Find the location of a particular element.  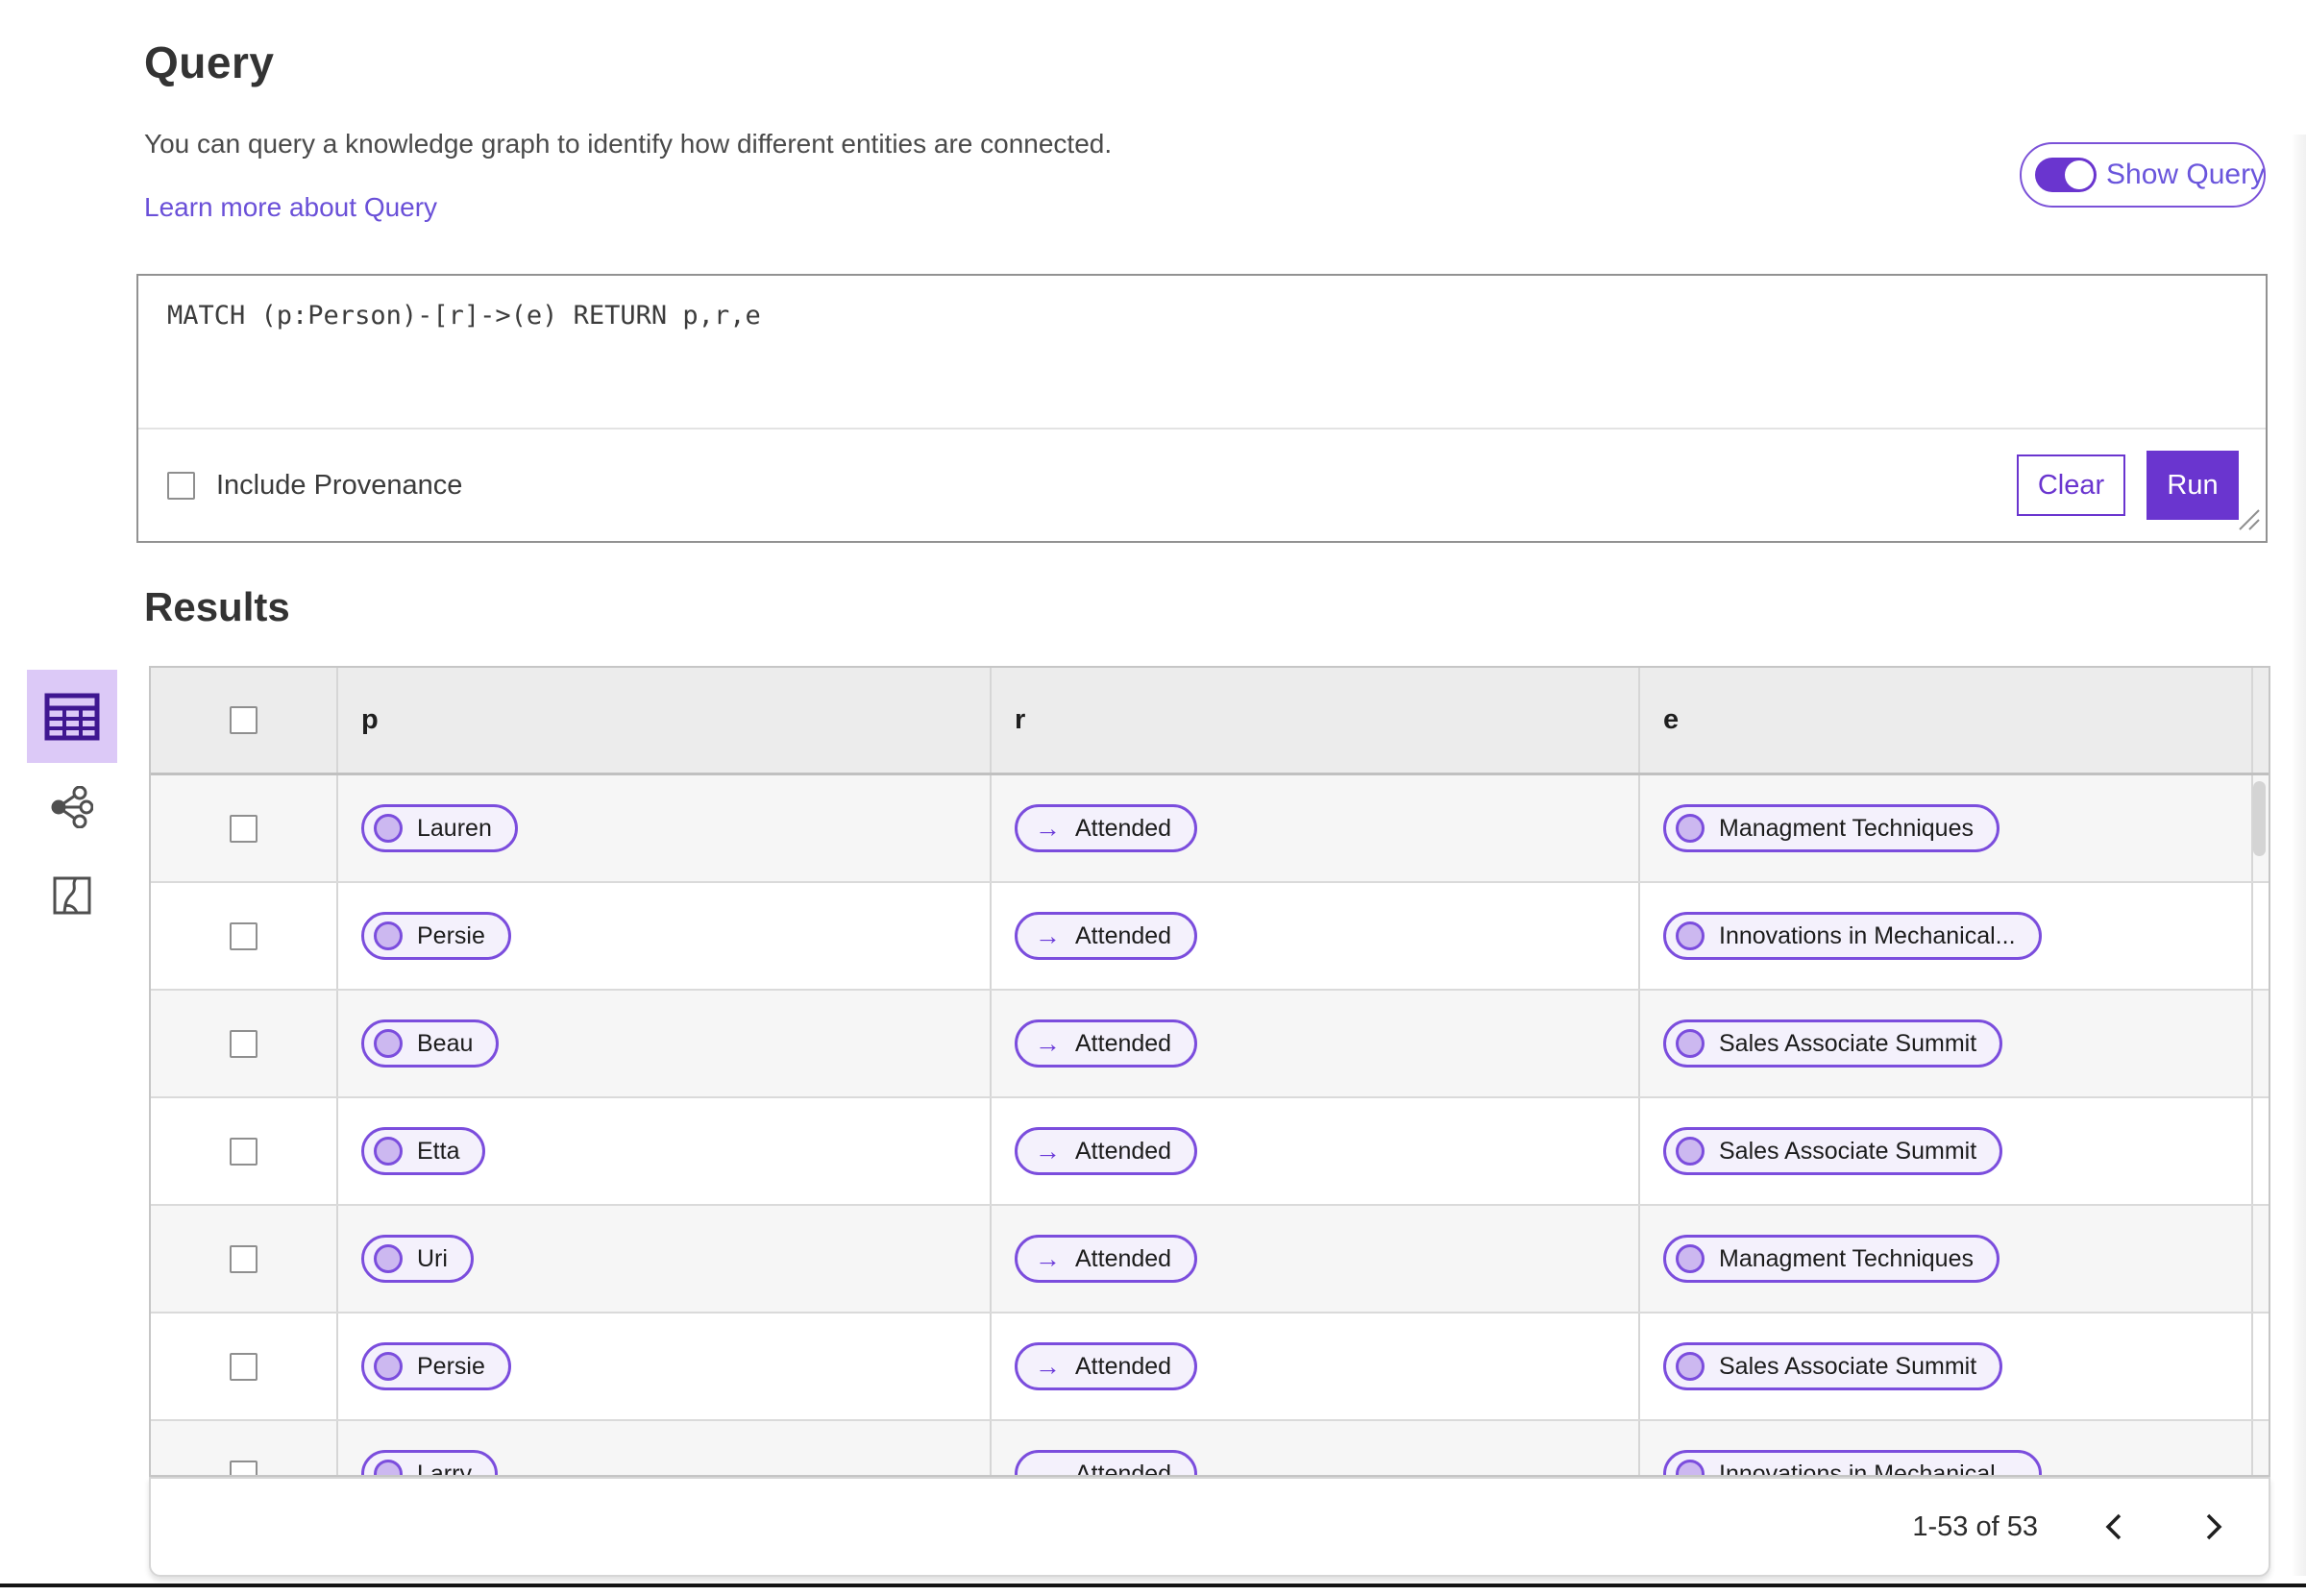

table-scrollbar-thumb is located at coordinates (2260, 818).